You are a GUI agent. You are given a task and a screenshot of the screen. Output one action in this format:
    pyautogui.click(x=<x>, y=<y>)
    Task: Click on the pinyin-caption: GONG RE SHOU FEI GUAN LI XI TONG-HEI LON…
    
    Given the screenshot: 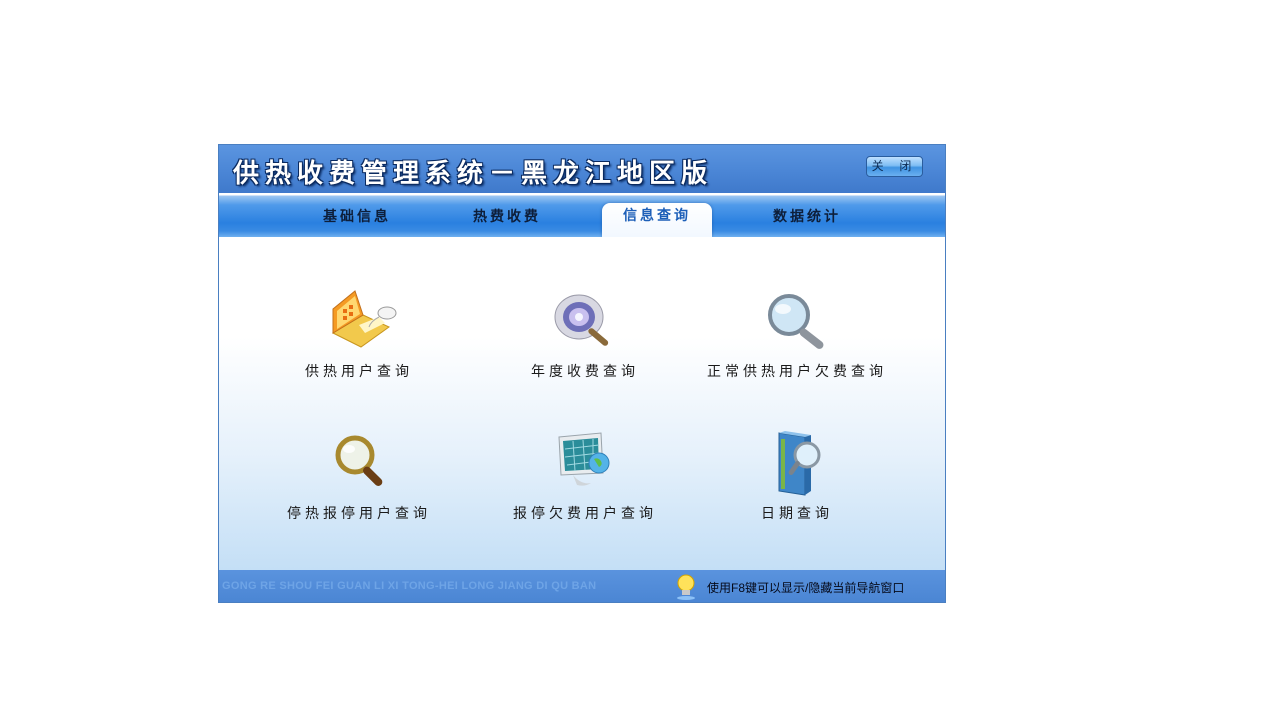 What is the action you would take?
    pyautogui.click(x=409, y=586)
    